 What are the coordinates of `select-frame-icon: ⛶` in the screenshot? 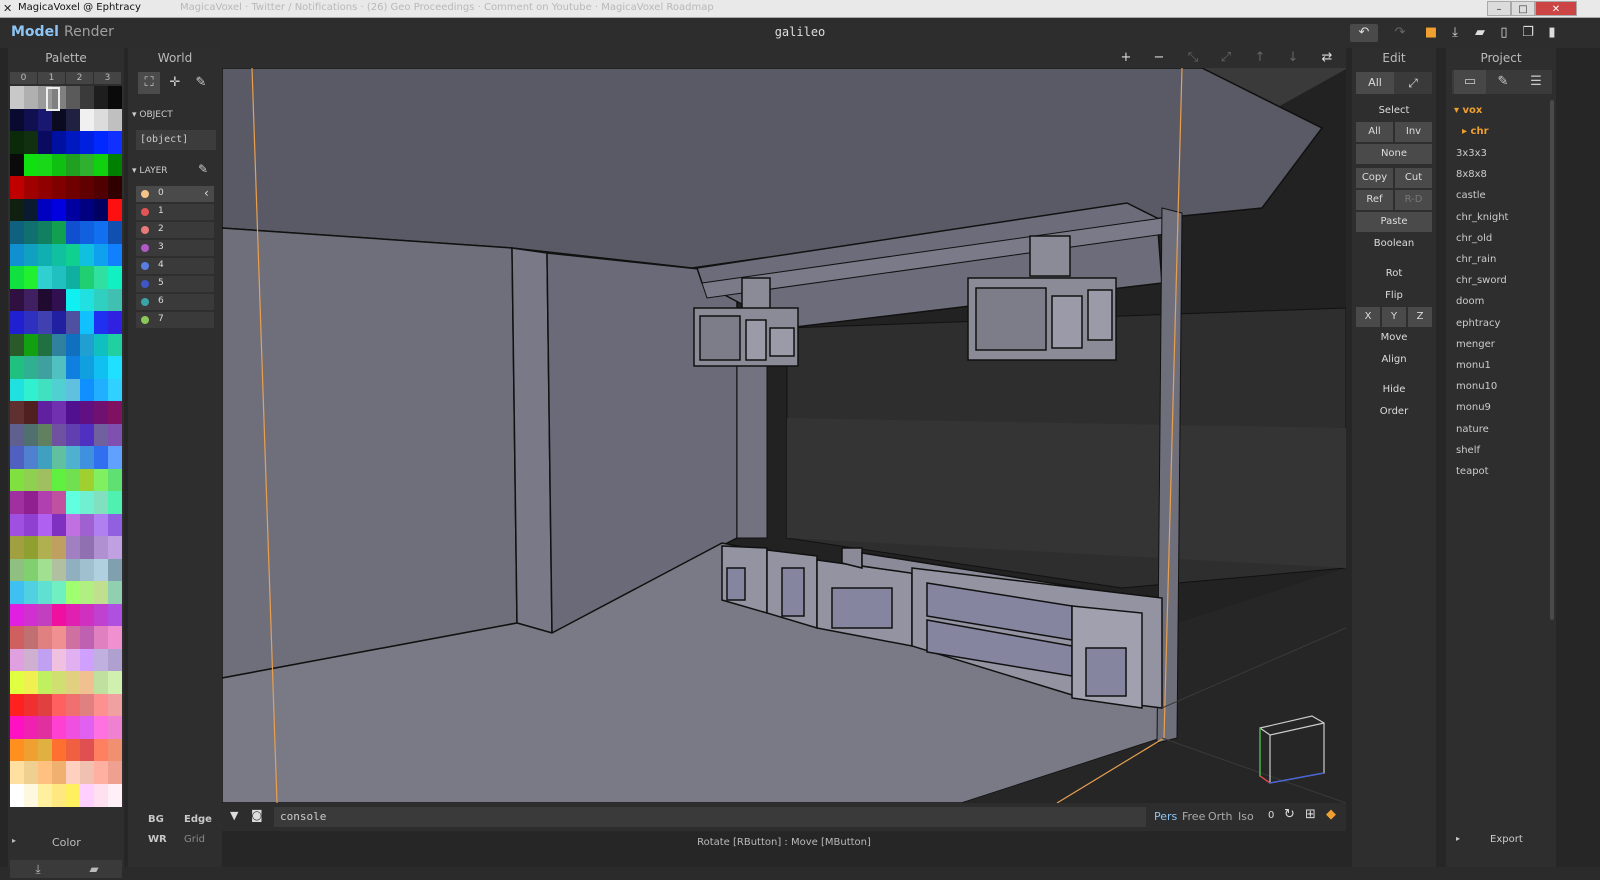 It's located at (149, 83).